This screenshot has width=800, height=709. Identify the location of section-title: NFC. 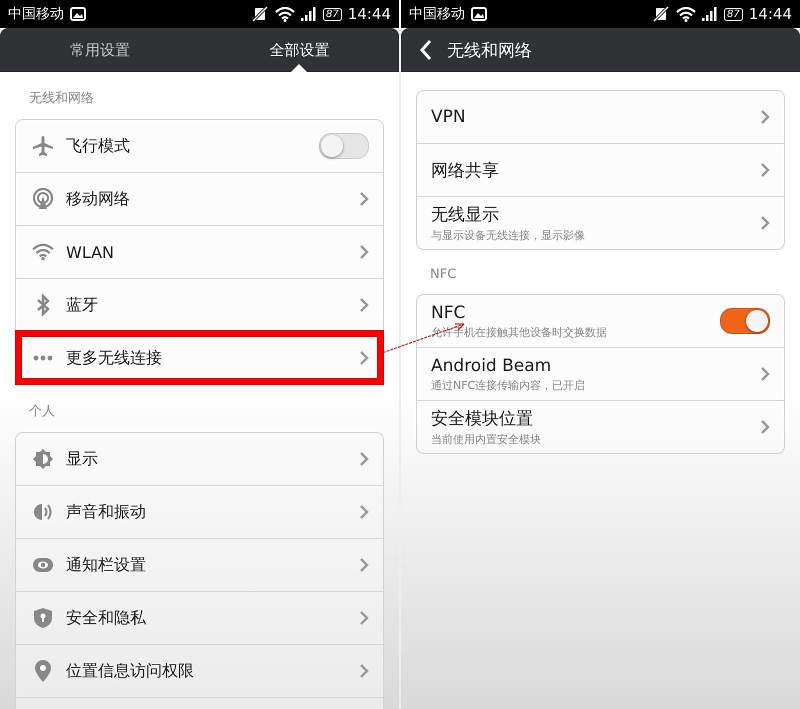
(443, 275).